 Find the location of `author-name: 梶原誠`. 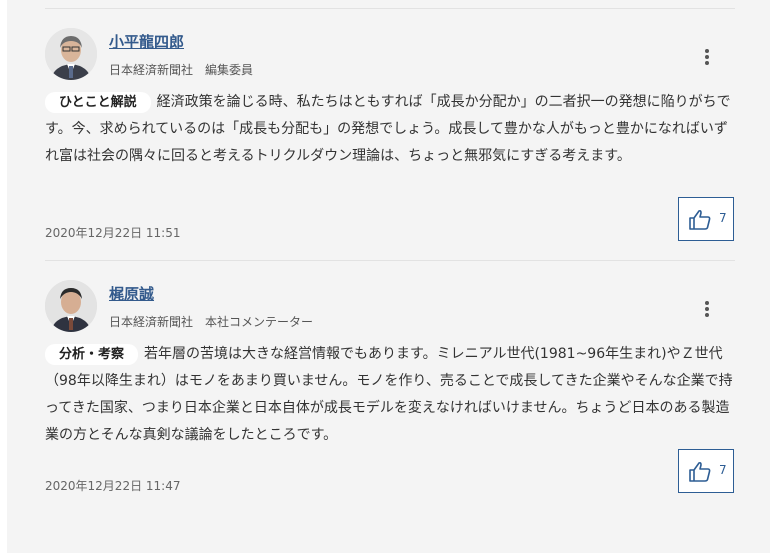

author-name: 梶原誠 is located at coordinates (131, 293).